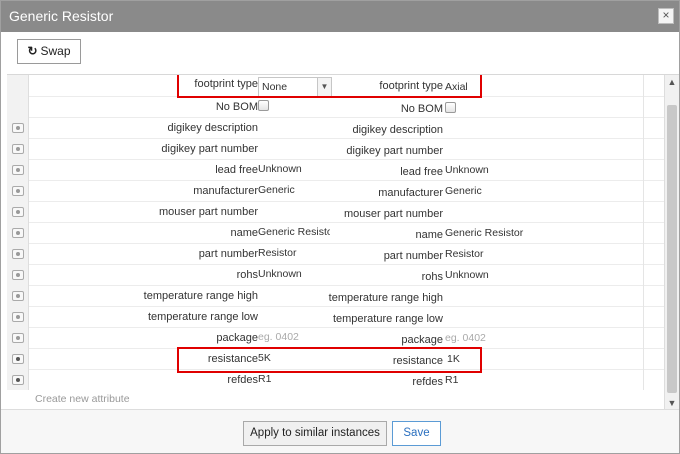 This screenshot has height=454, width=680. I want to click on name-value-right: Generic Resistor, so click(484, 233).